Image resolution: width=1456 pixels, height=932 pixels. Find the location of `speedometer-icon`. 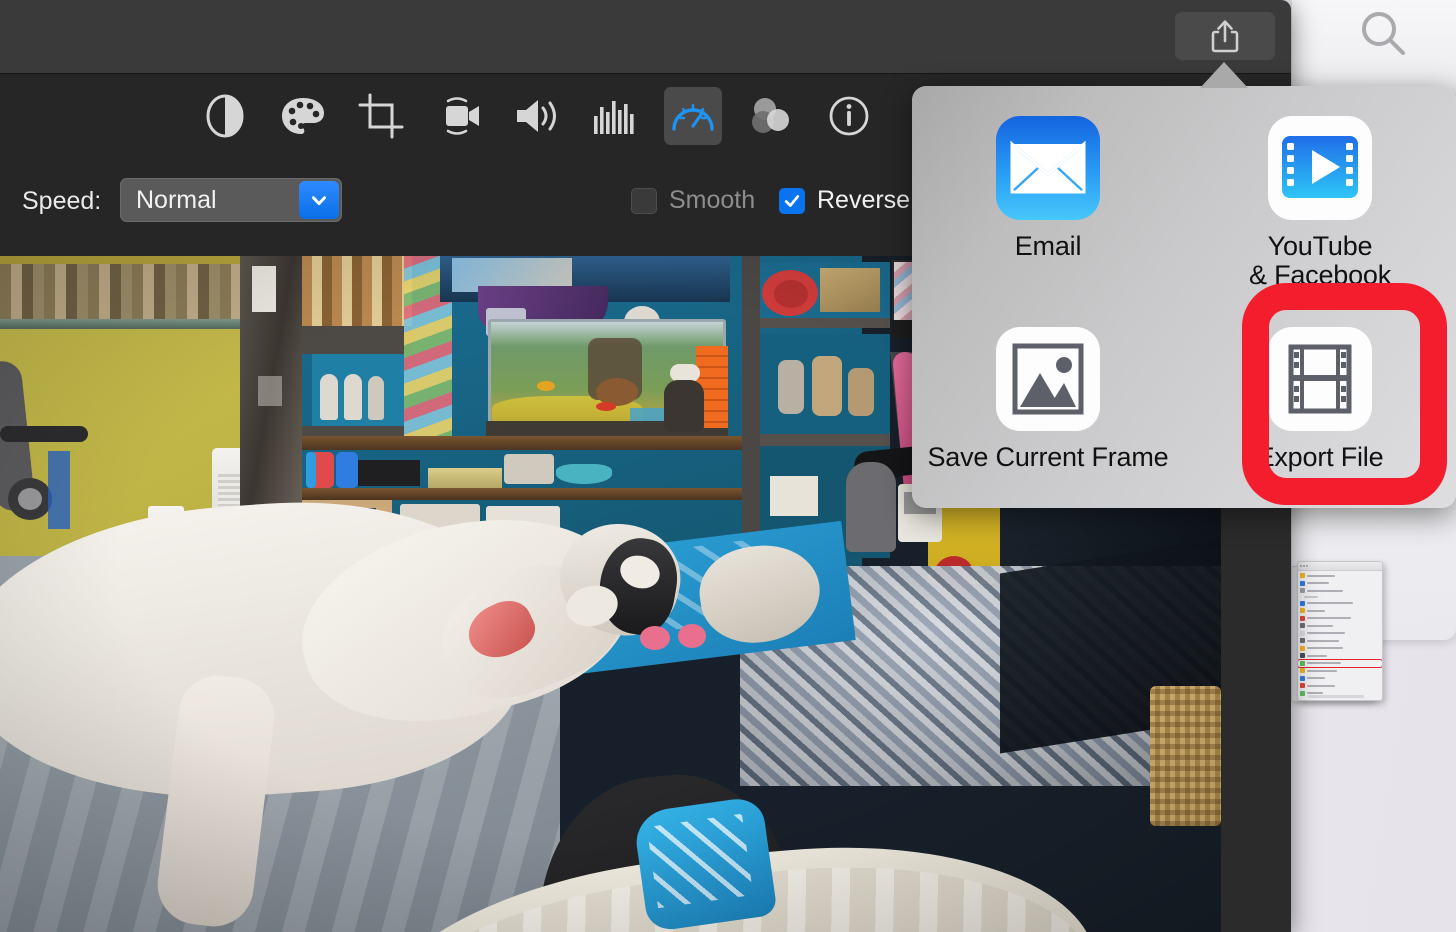

speedometer-icon is located at coordinates (693, 116).